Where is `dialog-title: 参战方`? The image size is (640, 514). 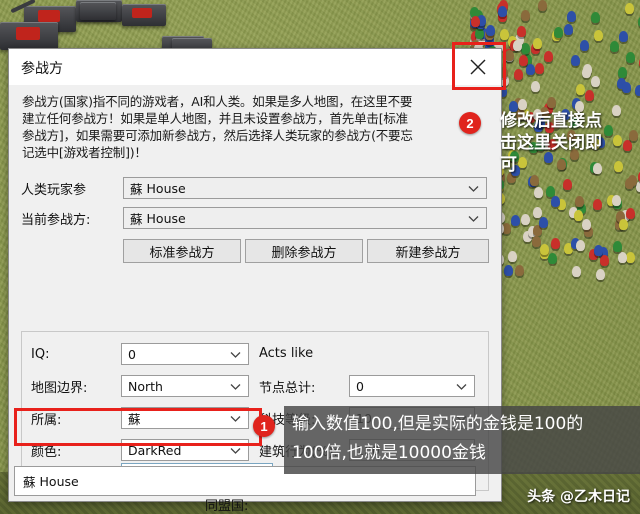 dialog-title: 参战方 is located at coordinates (42, 69).